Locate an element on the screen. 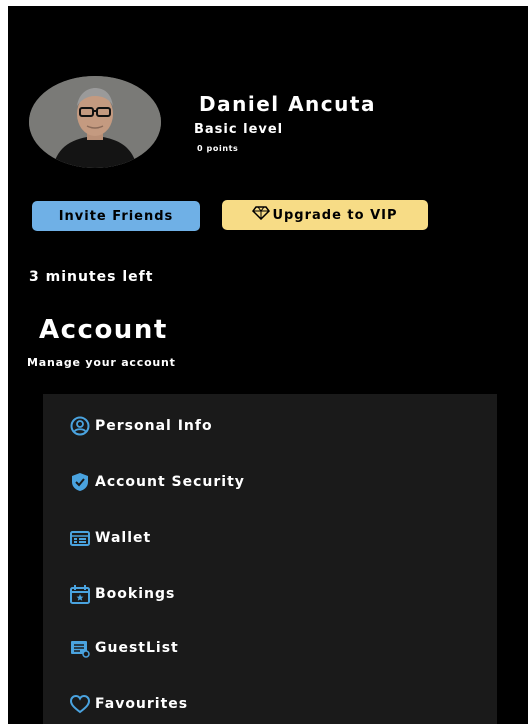 This screenshot has height=724, width=530. avatar is located at coordinates (95, 122).